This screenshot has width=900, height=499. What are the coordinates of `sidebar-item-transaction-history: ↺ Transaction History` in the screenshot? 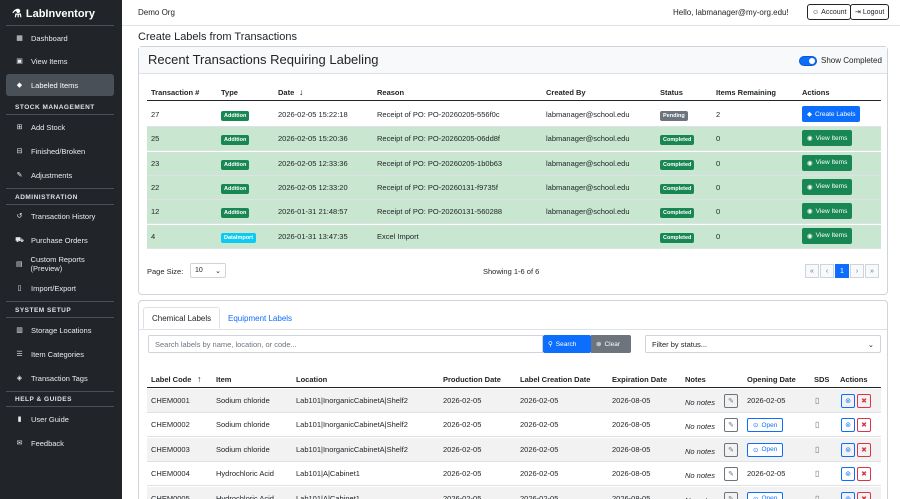 It's located at (60, 216).